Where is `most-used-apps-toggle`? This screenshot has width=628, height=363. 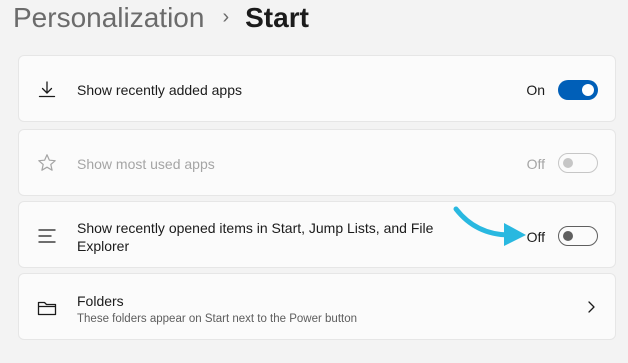
most-used-apps-toggle is located at coordinates (578, 163).